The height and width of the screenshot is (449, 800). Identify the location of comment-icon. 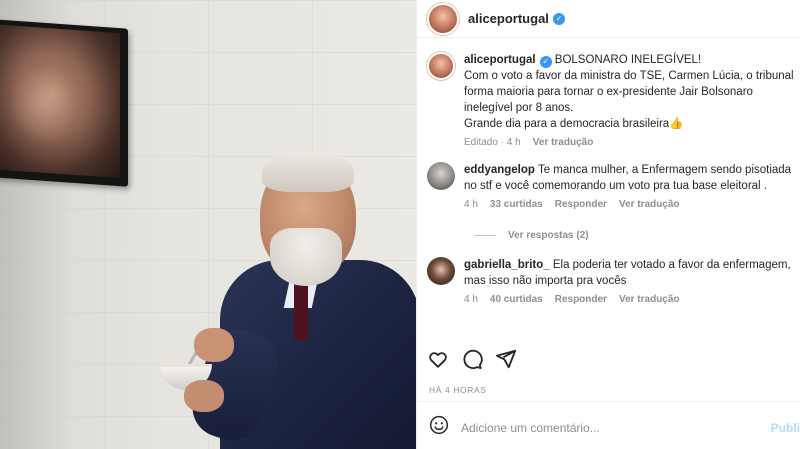
(472, 359).